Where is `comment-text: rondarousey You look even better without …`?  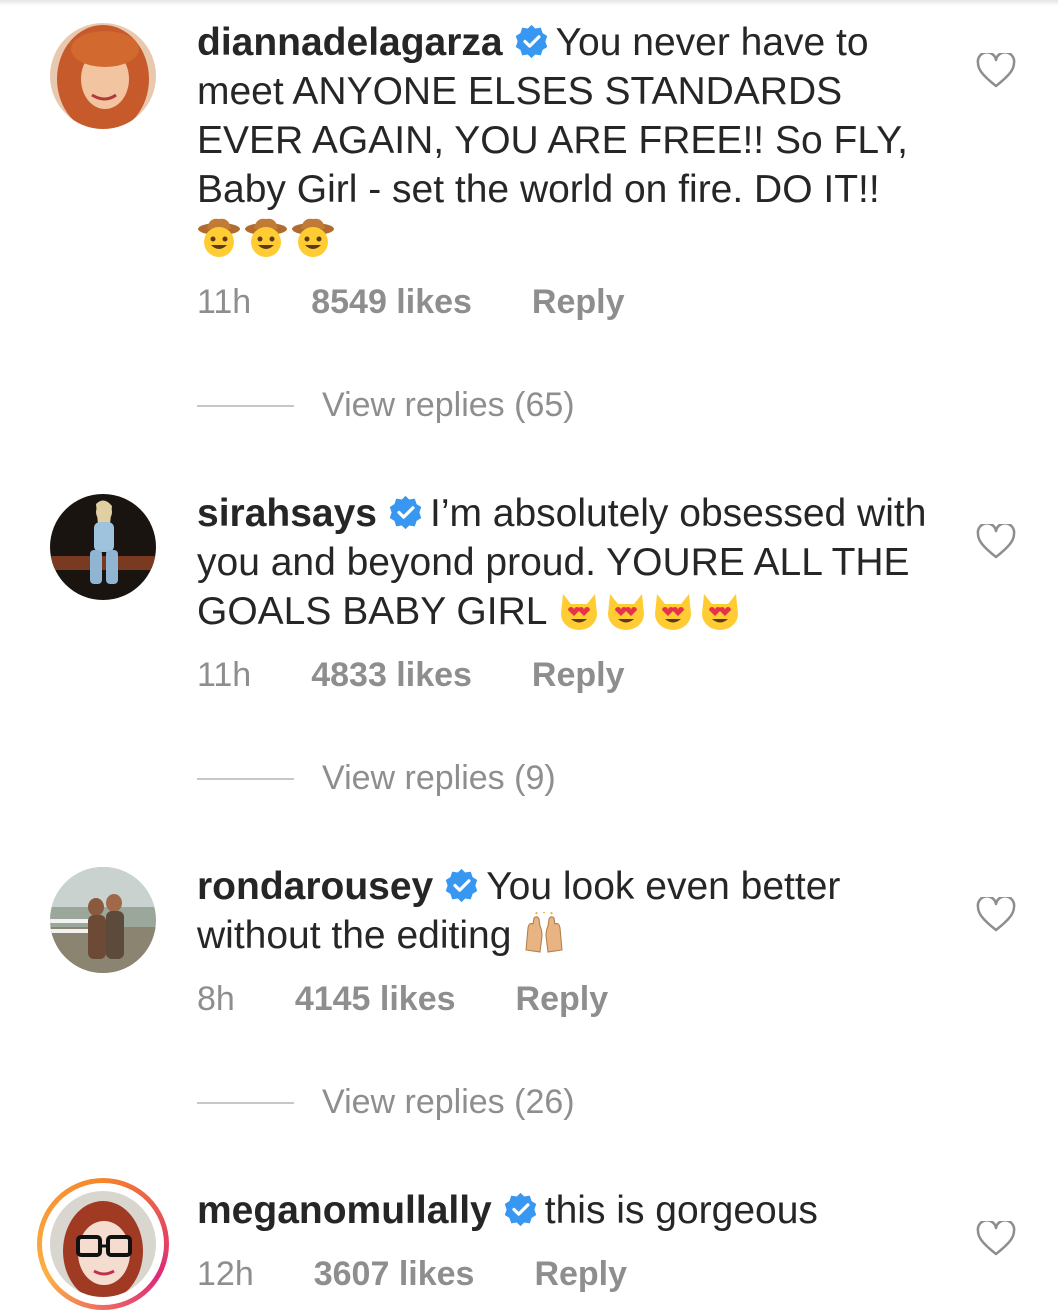 comment-text: rondarousey You look even better without … is located at coordinates (567, 911).